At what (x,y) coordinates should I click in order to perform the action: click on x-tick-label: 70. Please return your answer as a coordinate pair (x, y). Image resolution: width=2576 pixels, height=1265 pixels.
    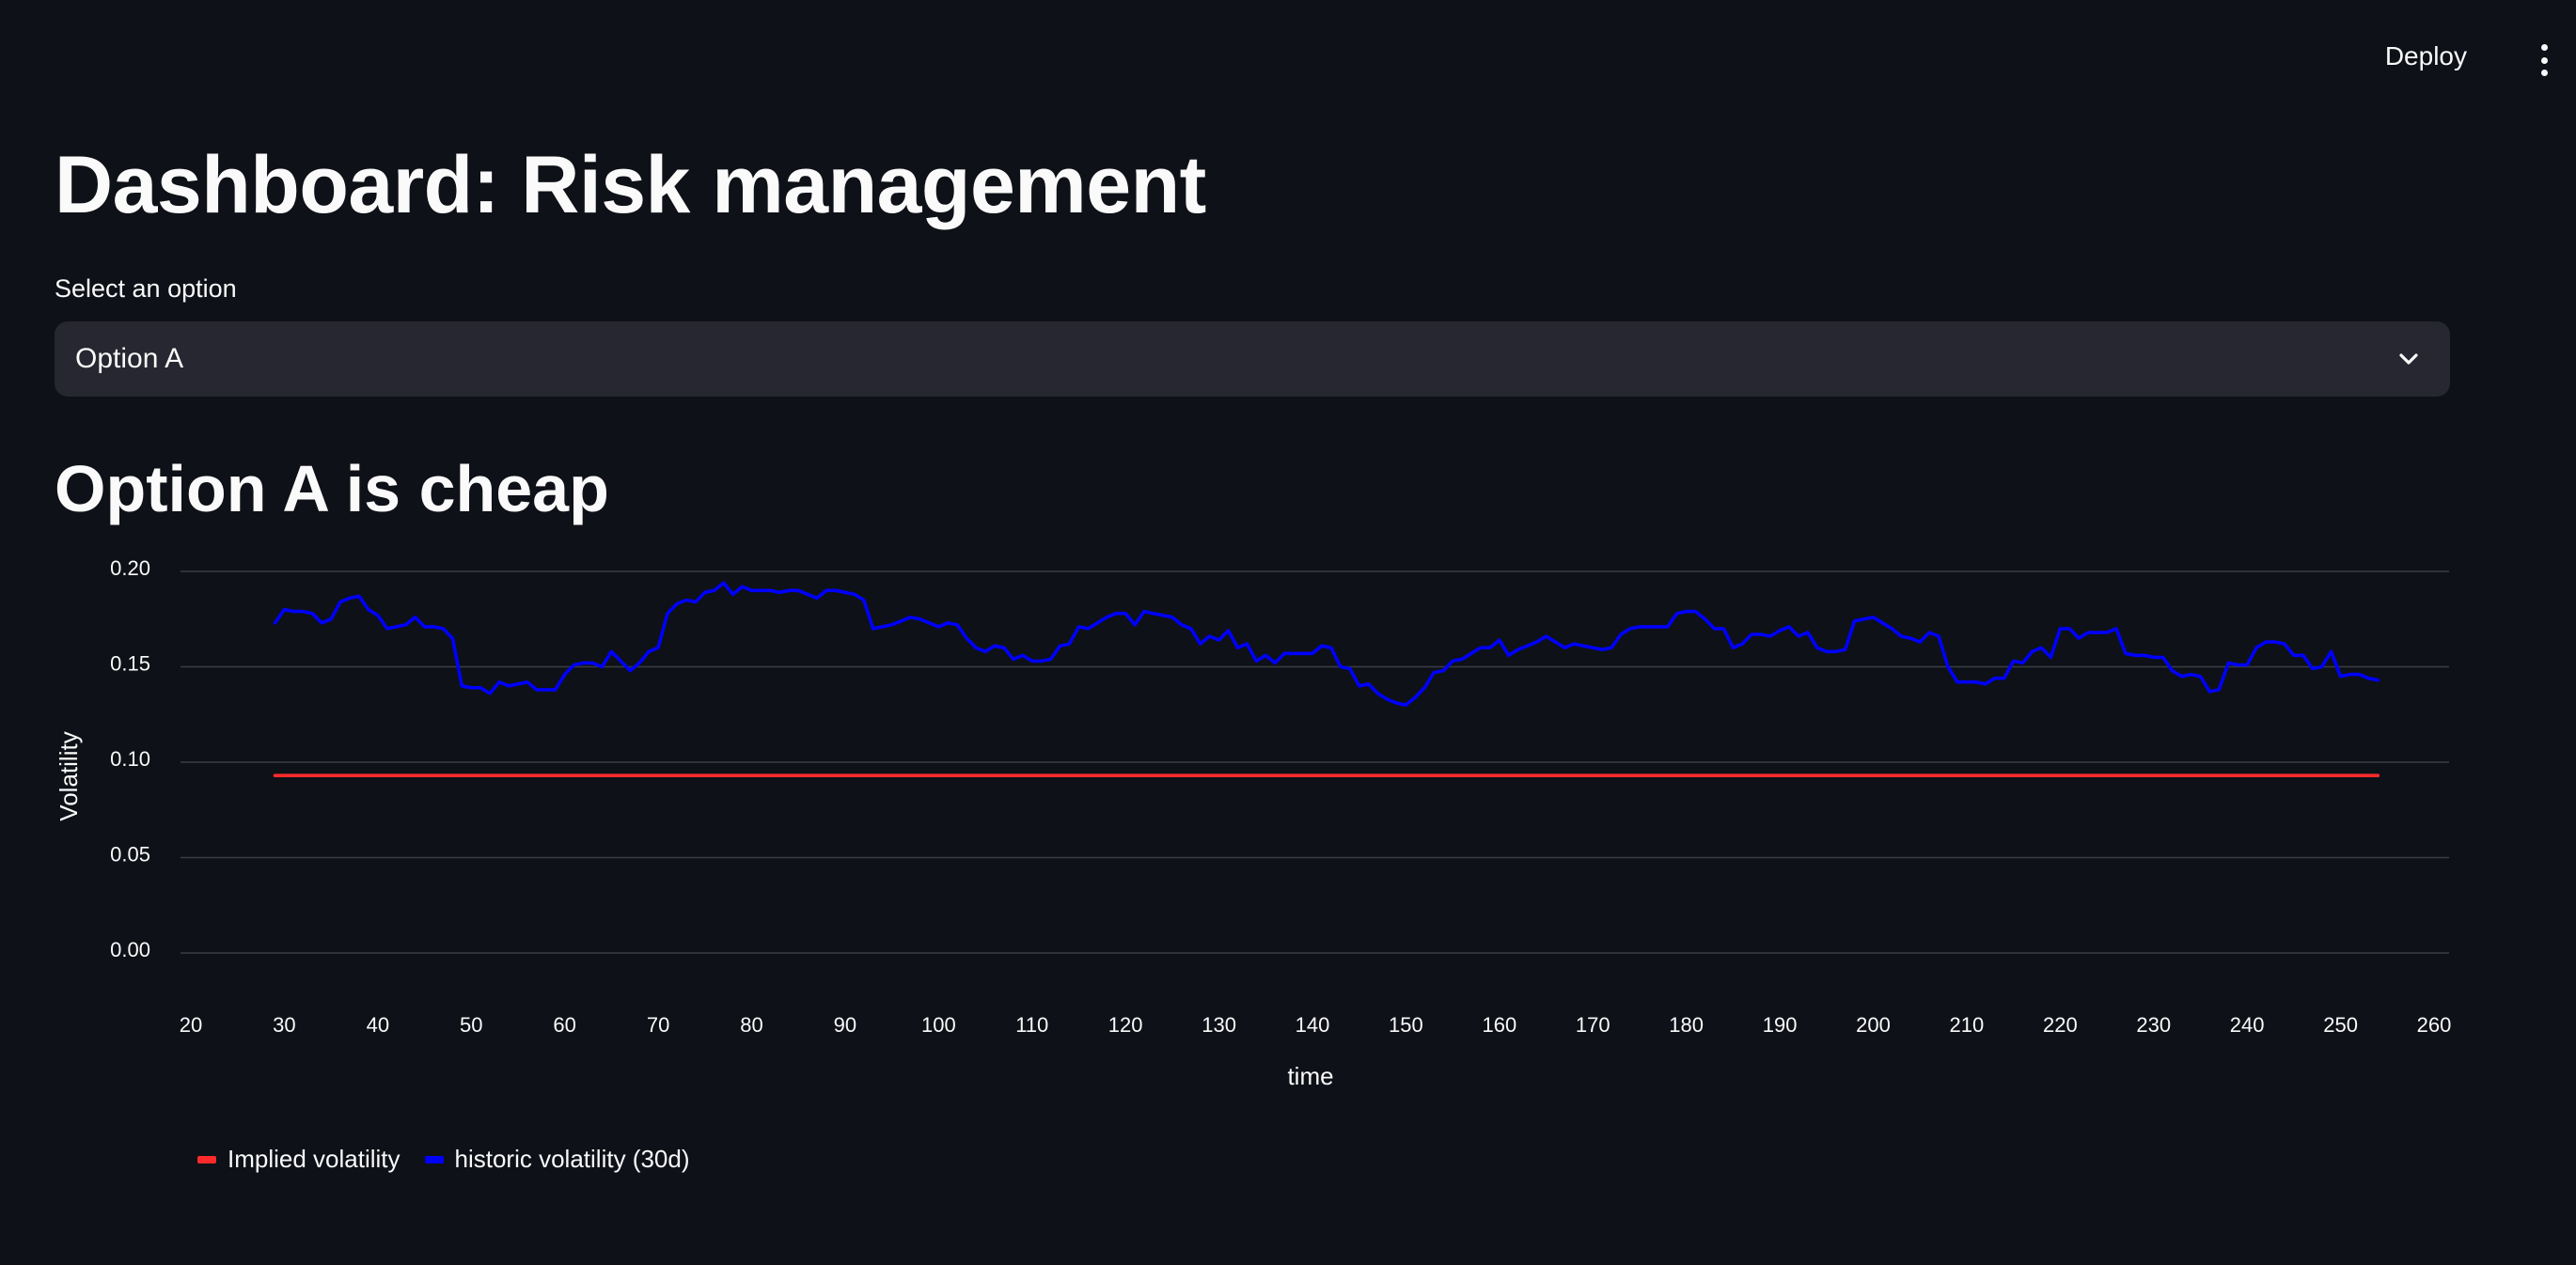
    Looking at the image, I should click on (658, 1025).